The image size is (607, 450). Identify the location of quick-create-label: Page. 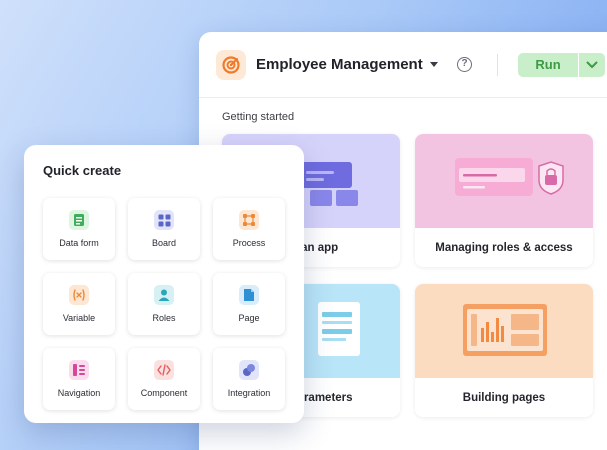
(249, 318).